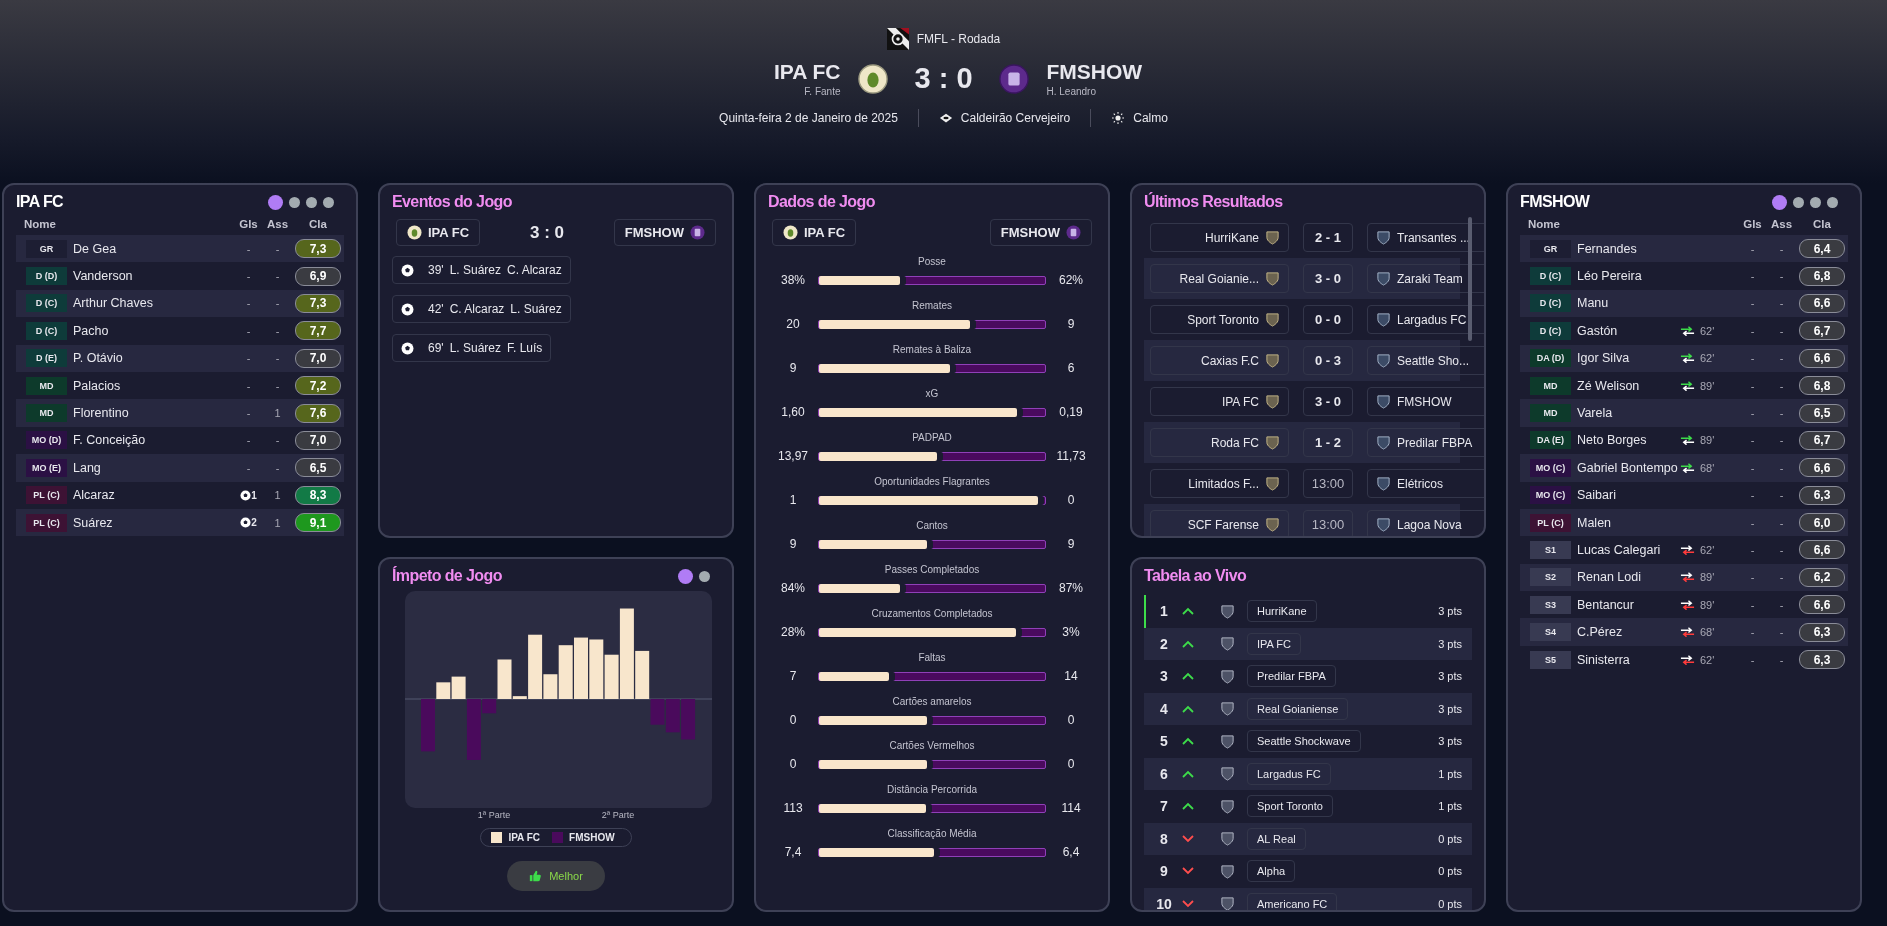 The width and height of the screenshot is (1887, 926). I want to click on best-button: Melhor, so click(556, 876).